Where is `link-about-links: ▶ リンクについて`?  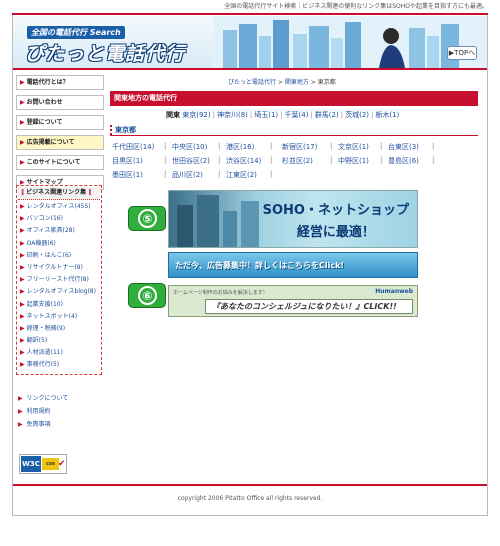 link-about-links: ▶ リンクについて is located at coordinates (43, 398).